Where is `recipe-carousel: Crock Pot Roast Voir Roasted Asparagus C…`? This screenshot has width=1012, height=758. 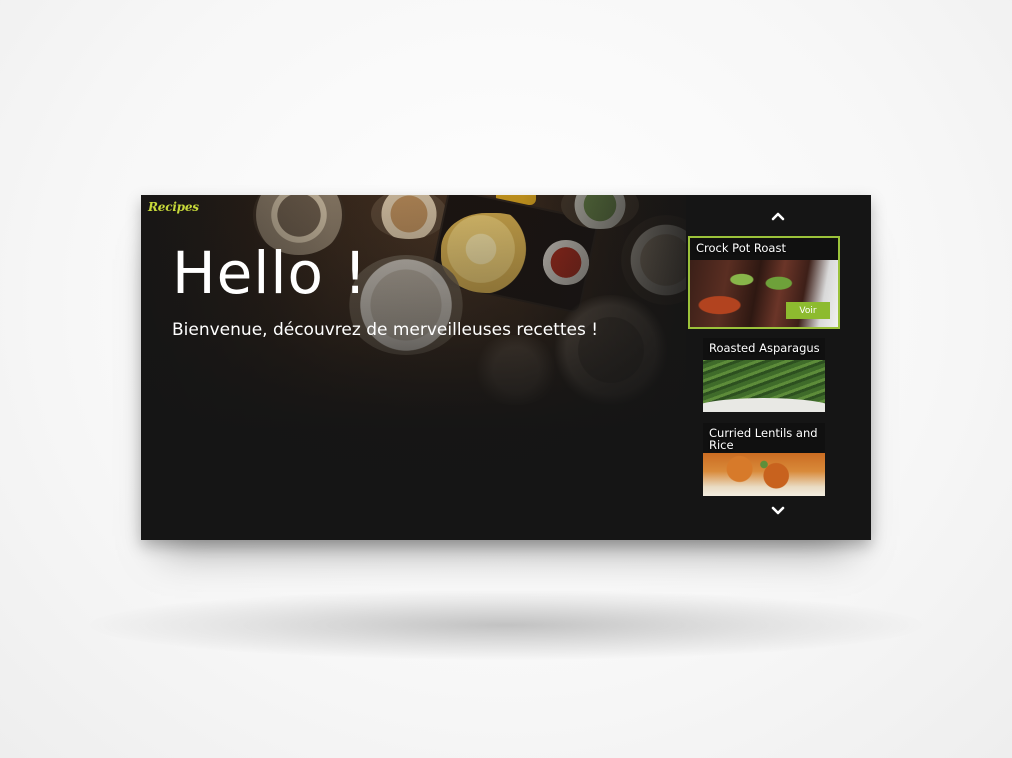
recipe-carousel: Crock Pot Roast Voir Roasted Asparagus C… is located at coordinates (778, 367).